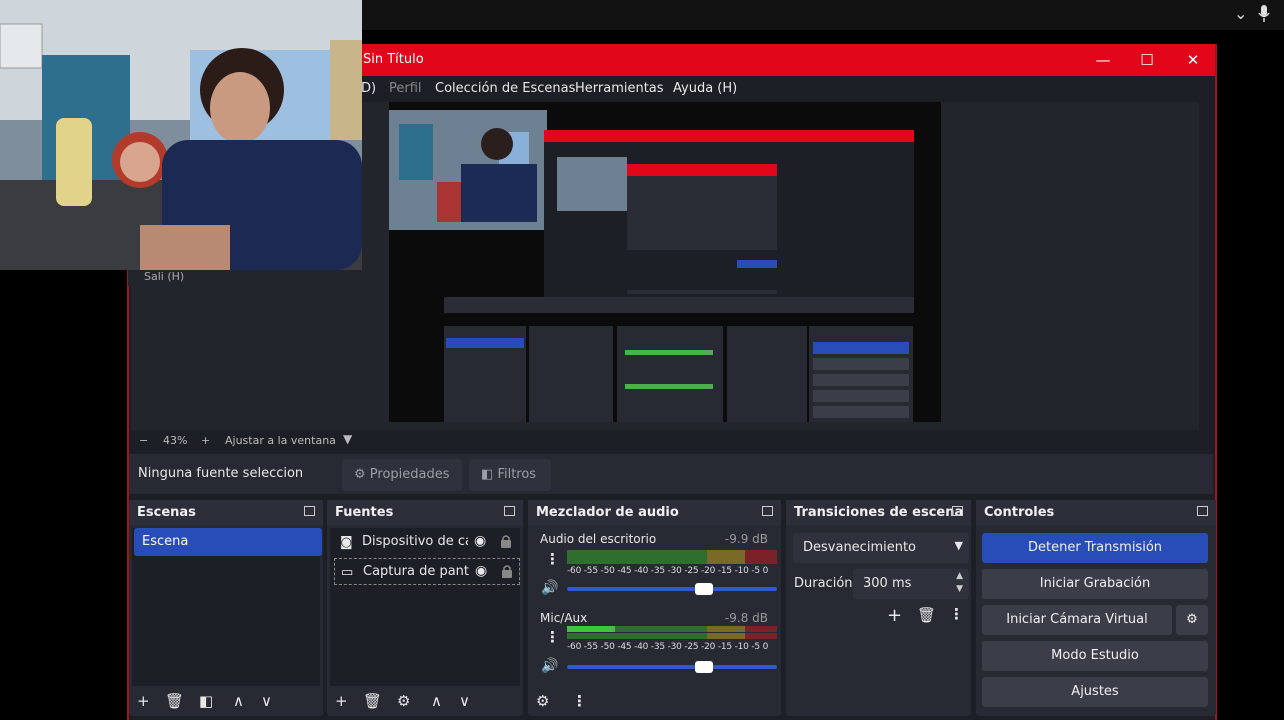  I want to click on menu-item-help: Ayuda (H), so click(705, 88).